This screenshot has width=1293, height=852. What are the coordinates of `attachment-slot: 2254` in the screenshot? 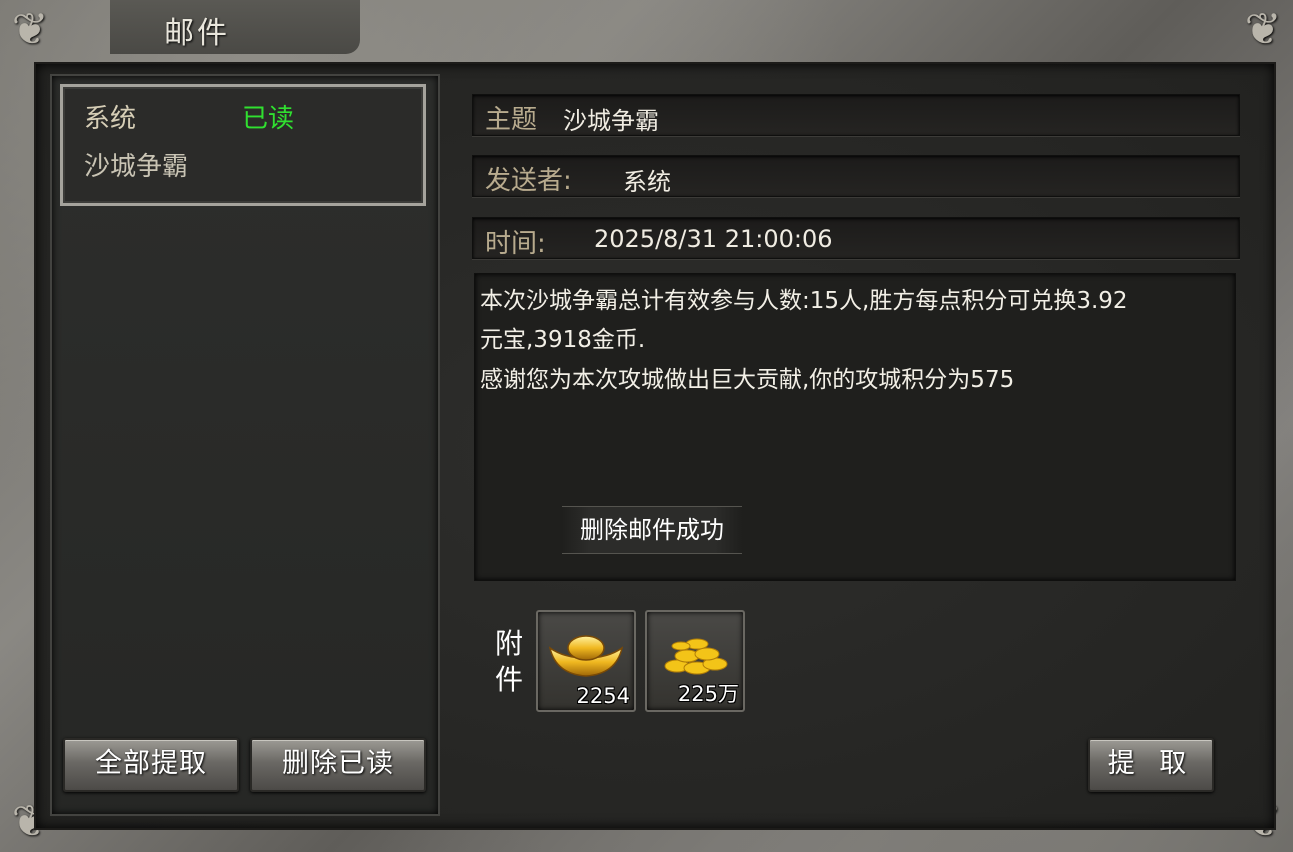 It's located at (586, 661).